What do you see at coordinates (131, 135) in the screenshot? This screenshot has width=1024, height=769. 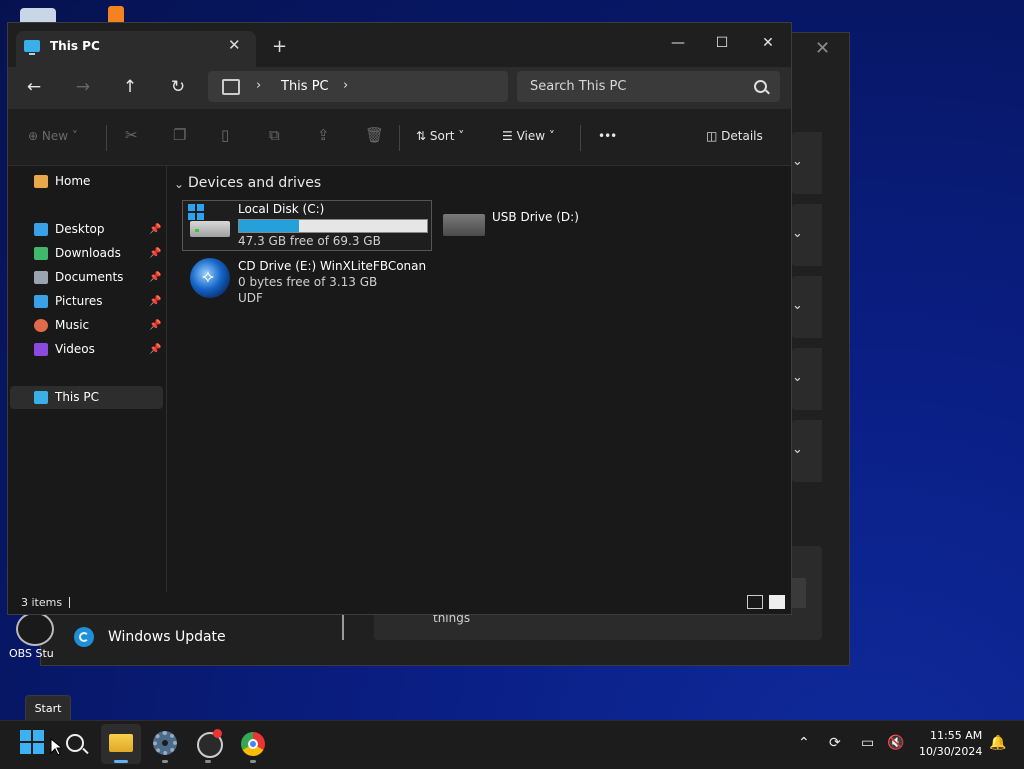 I see `cut-icon: ✂` at bounding box center [131, 135].